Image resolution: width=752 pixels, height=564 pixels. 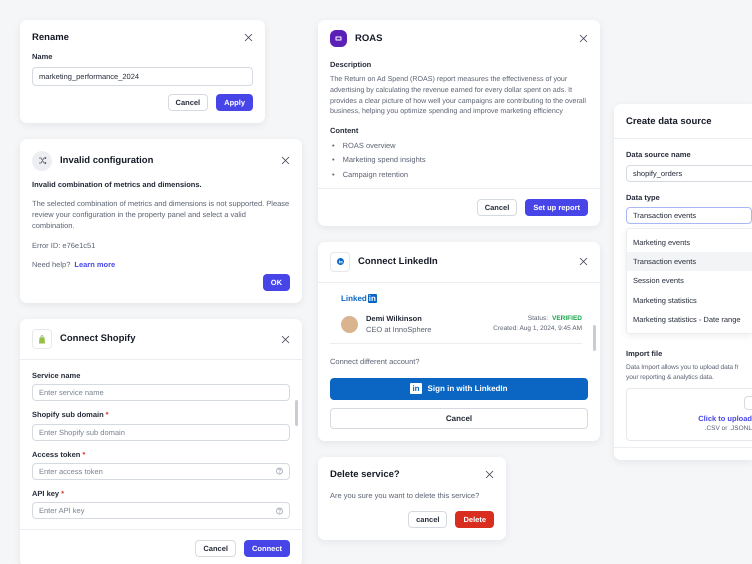 I want to click on avatar, so click(x=349, y=324).